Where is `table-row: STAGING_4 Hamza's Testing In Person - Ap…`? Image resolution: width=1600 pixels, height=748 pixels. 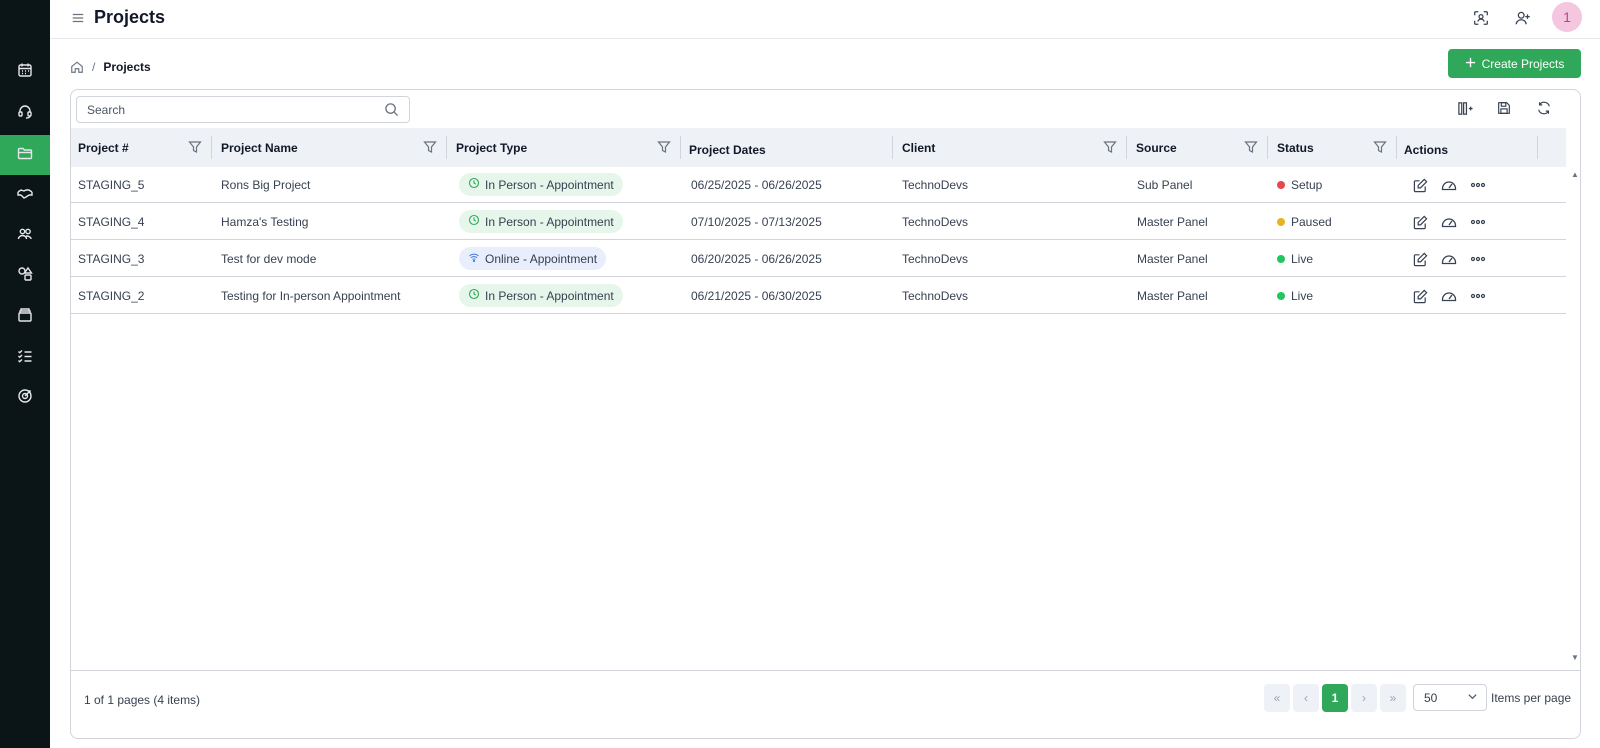 table-row: STAGING_4 Hamza's Testing In Person - Ap… is located at coordinates (818, 221).